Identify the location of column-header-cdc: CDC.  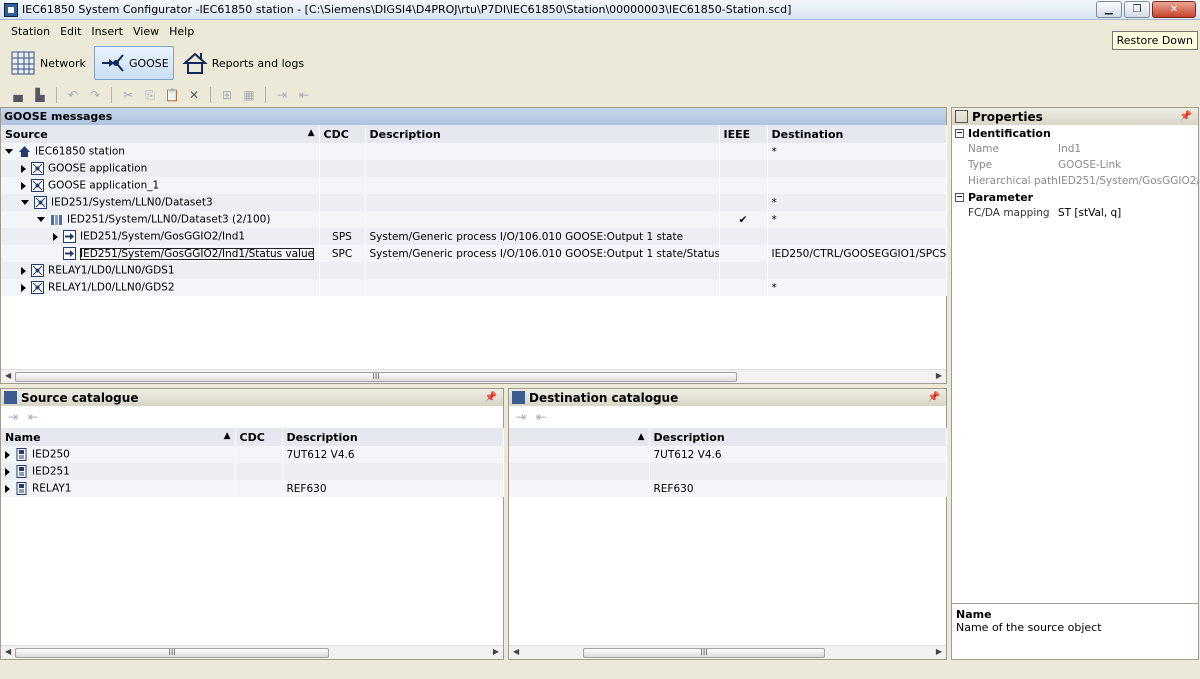
(342, 134).